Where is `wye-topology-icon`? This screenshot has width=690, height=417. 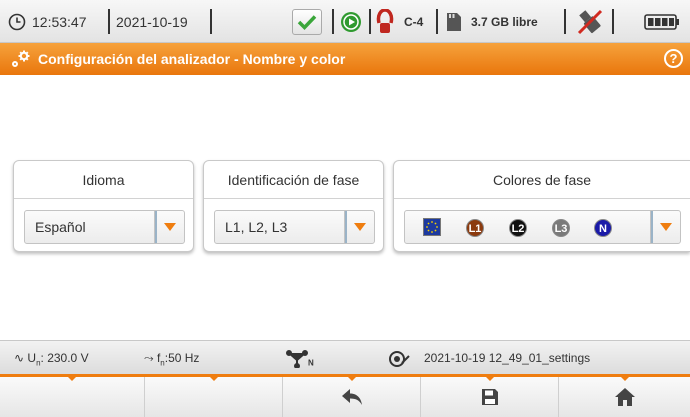 wye-topology-icon is located at coordinates (297, 359).